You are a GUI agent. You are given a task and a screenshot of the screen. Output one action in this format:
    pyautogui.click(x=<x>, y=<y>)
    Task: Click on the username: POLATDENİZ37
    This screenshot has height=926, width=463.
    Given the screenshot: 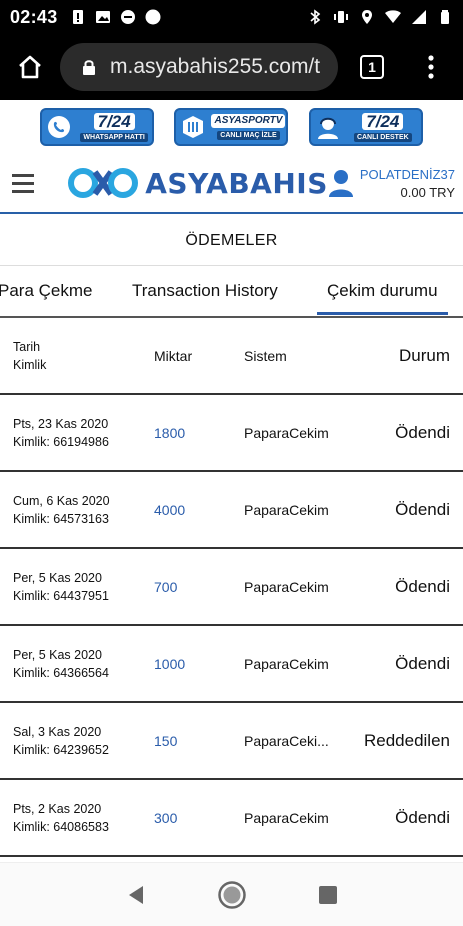 What is the action you would take?
    pyautogui.click(x=407, y=174)
    